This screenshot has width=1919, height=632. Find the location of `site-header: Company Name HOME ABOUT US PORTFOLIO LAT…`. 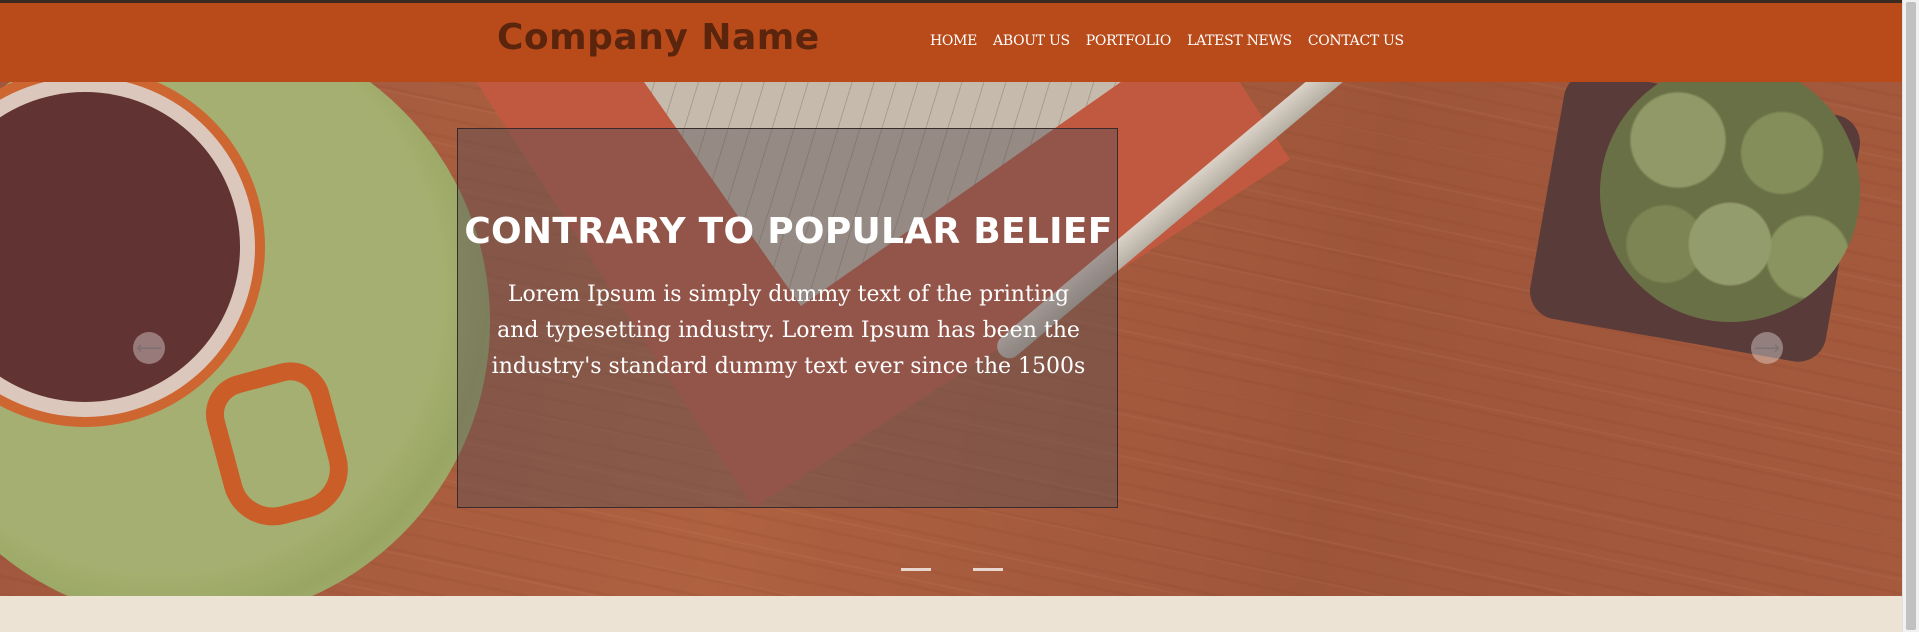

site-header: Company Name HOME ABOUT US PORTFOLIO LAT… is located at coordinates (951, 42).